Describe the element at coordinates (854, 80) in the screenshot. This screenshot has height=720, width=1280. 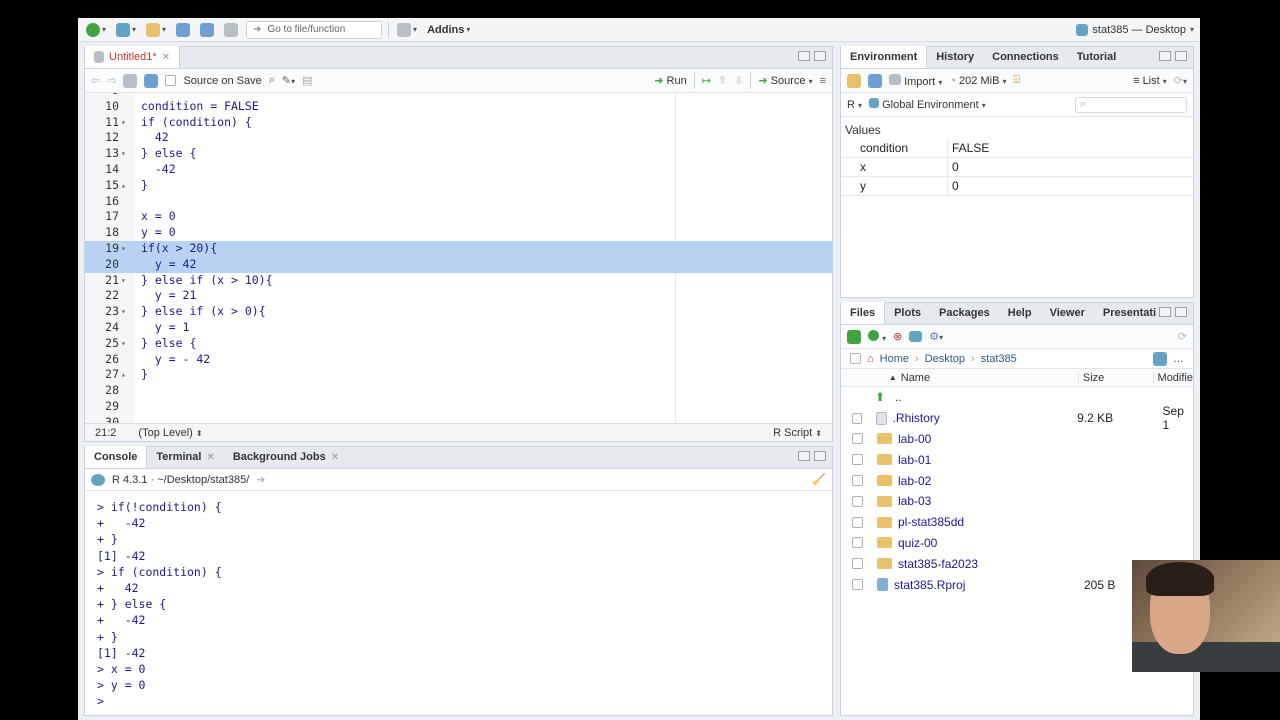
I see `load-workspace-icon` at that location.